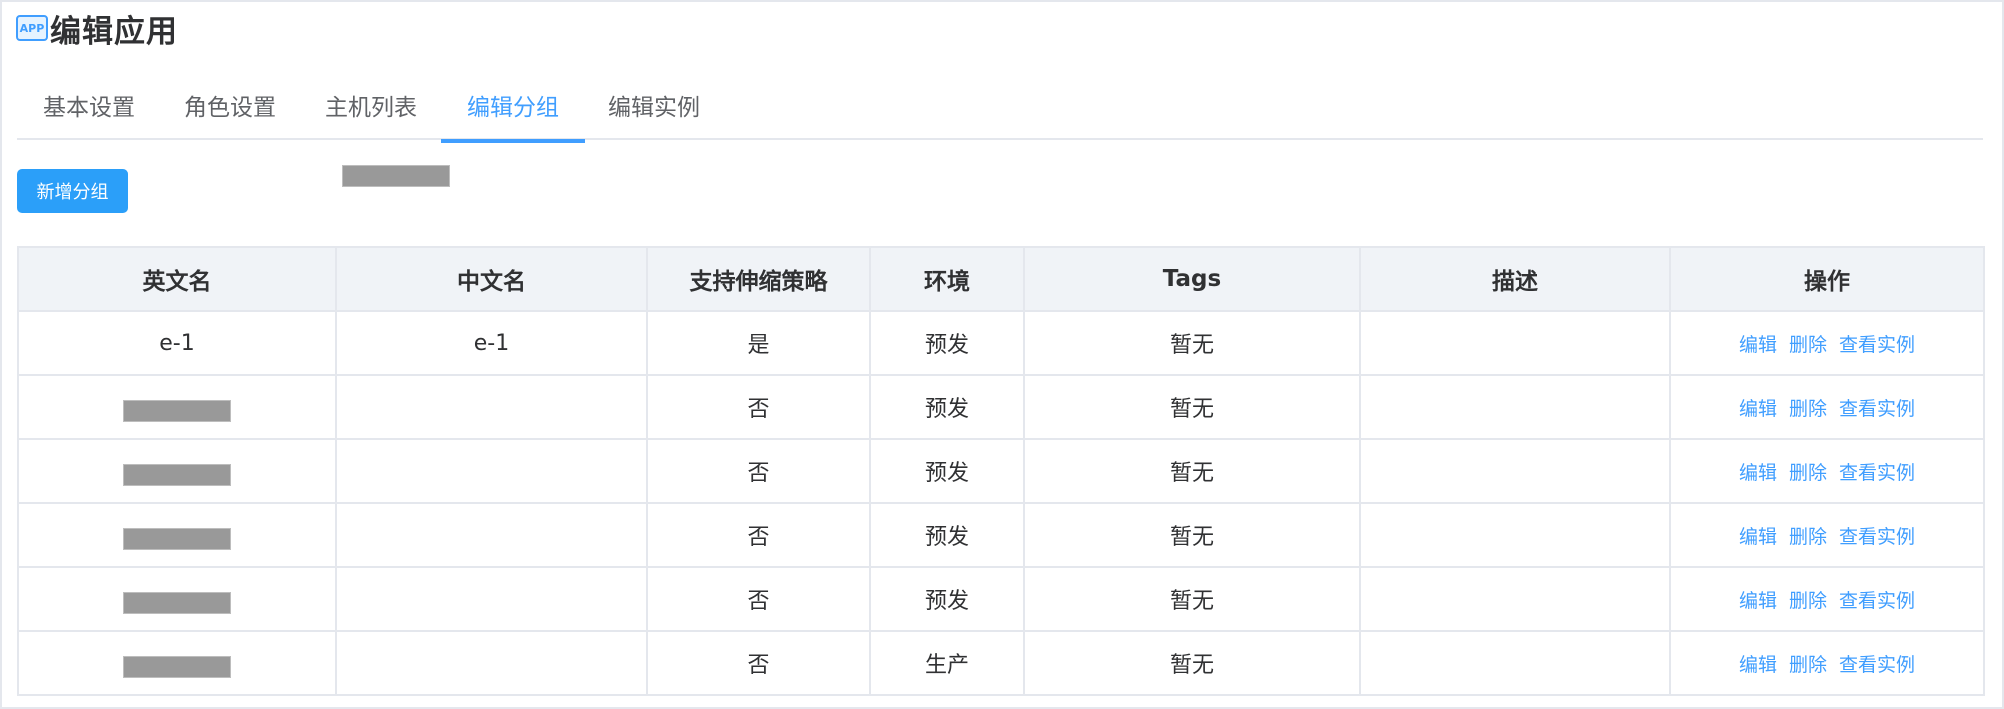 Image resolution: width=2004 pixels, height=709 pixels. I want to click on column-header-cn-name: 中文名, so click(491, 279).